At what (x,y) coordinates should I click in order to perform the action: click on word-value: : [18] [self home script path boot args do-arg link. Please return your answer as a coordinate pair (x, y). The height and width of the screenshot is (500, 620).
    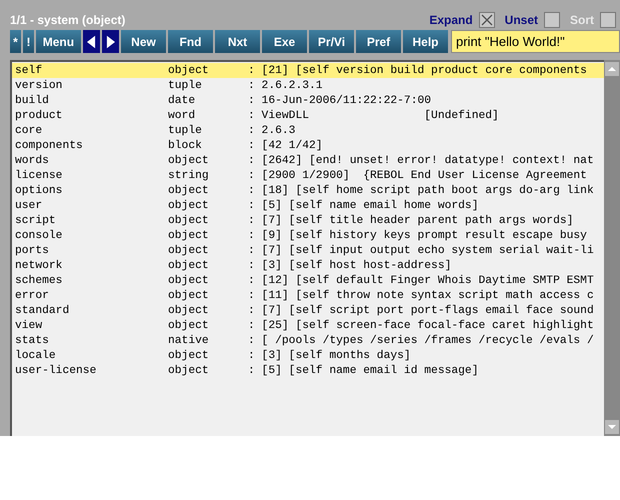
    Looking at the image, I should click on (421, 190).